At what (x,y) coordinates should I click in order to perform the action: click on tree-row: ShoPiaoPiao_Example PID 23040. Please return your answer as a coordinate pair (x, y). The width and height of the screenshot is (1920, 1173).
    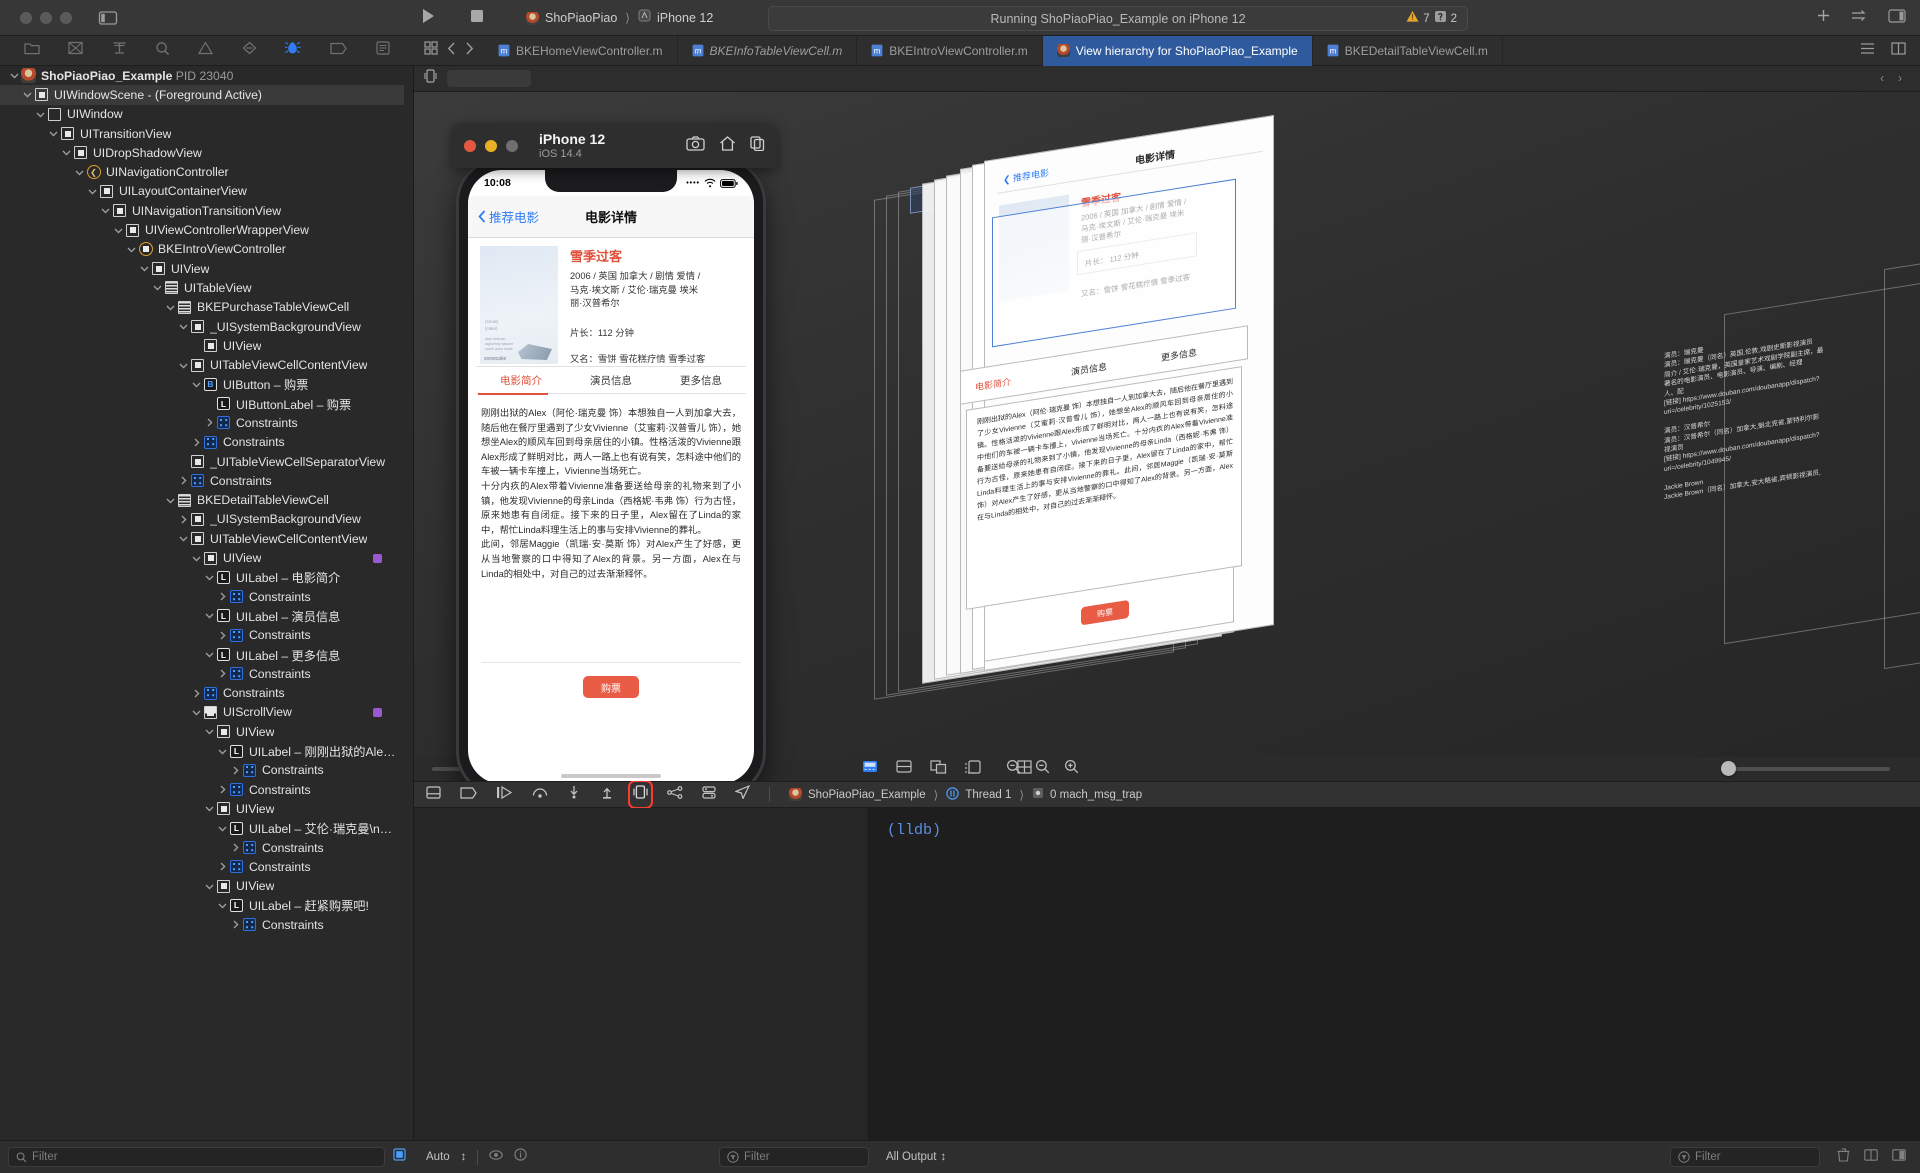
    Looking at the image, I should click on (202, 75).